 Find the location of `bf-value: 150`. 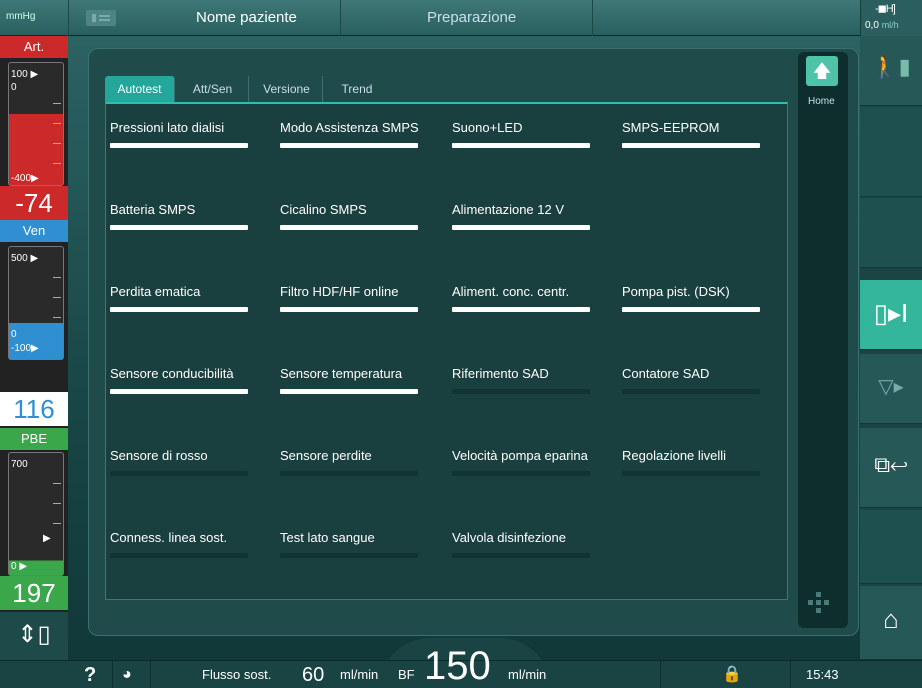

bf-value: 150 is located at coordinates (457, 665).